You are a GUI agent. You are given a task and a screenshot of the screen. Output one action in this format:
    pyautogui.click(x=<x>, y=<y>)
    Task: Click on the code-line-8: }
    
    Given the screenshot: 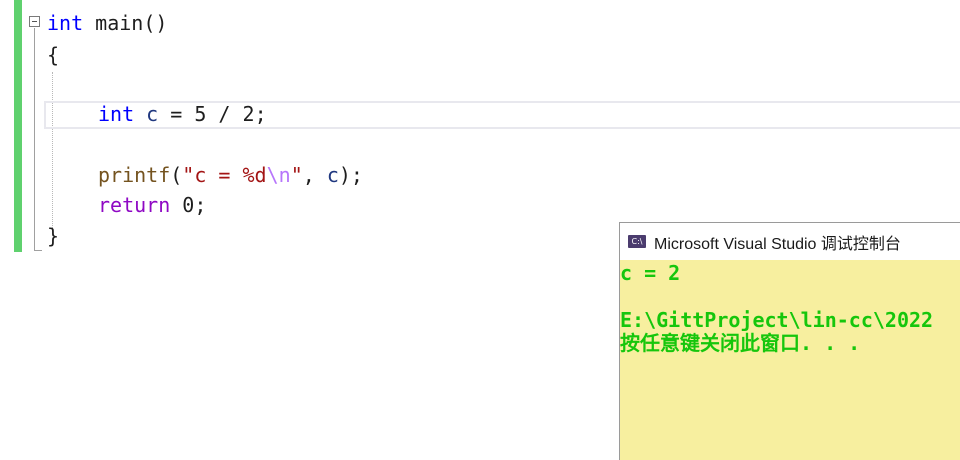 What is the action you would take?
    pyautogui.click(x=53, y=236)
    